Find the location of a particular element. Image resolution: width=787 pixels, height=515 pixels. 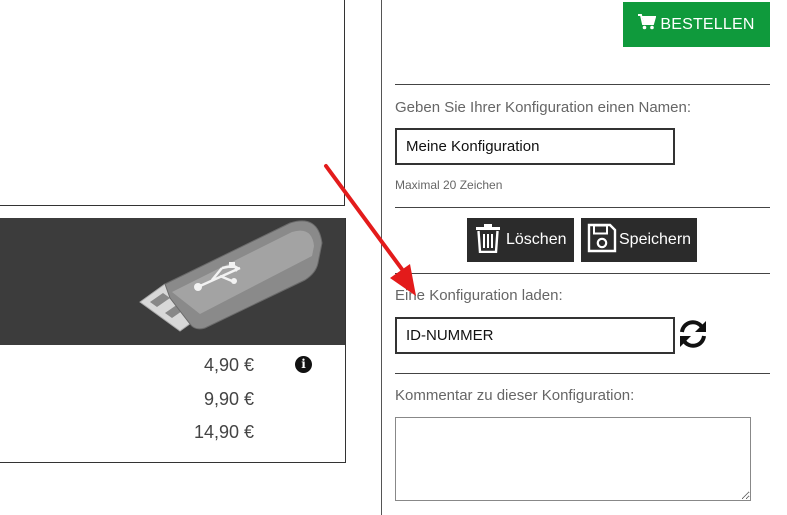

price-row-3: 14,90 € is located at coordinates (223, 432).